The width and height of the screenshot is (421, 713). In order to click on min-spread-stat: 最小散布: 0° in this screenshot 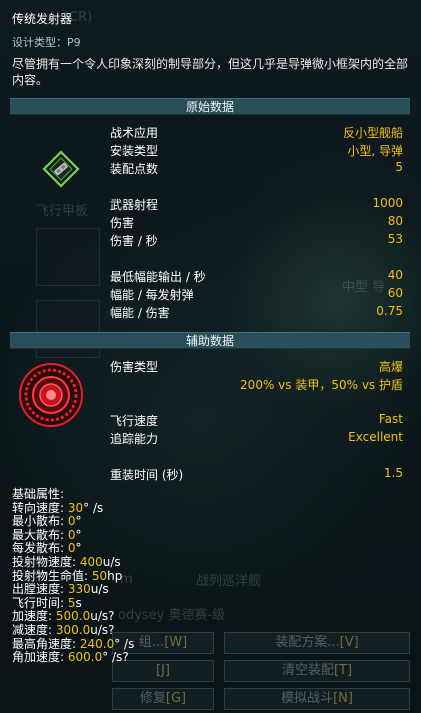, I will do `click(47, 521)`.